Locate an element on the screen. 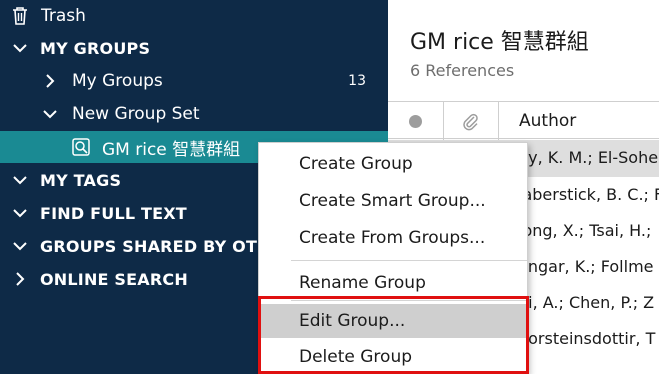 This screenshot has height=374, width=659. reference-count: 6 References is located at coordinates (462, 70).